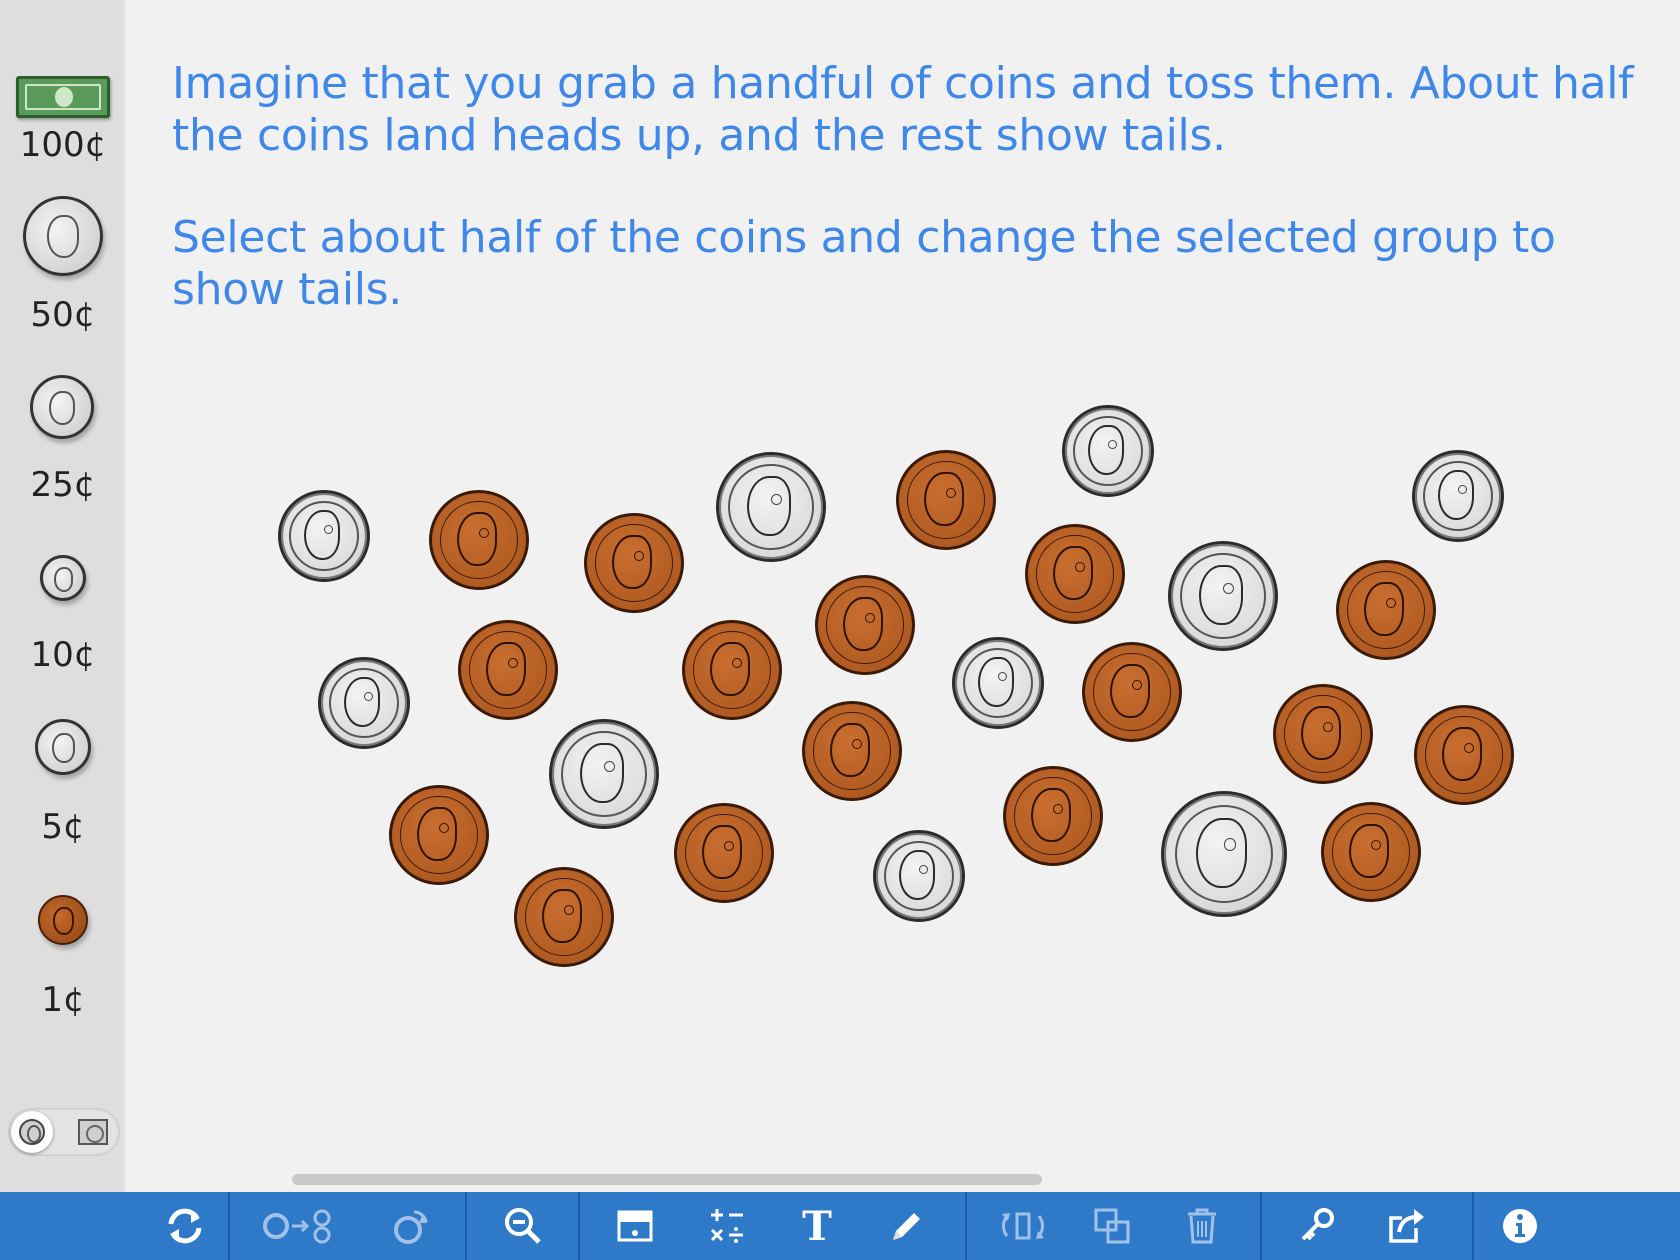 This screenshot has width=1680, height=1260. I want to click on pencil-icon, so click(906, 1226).